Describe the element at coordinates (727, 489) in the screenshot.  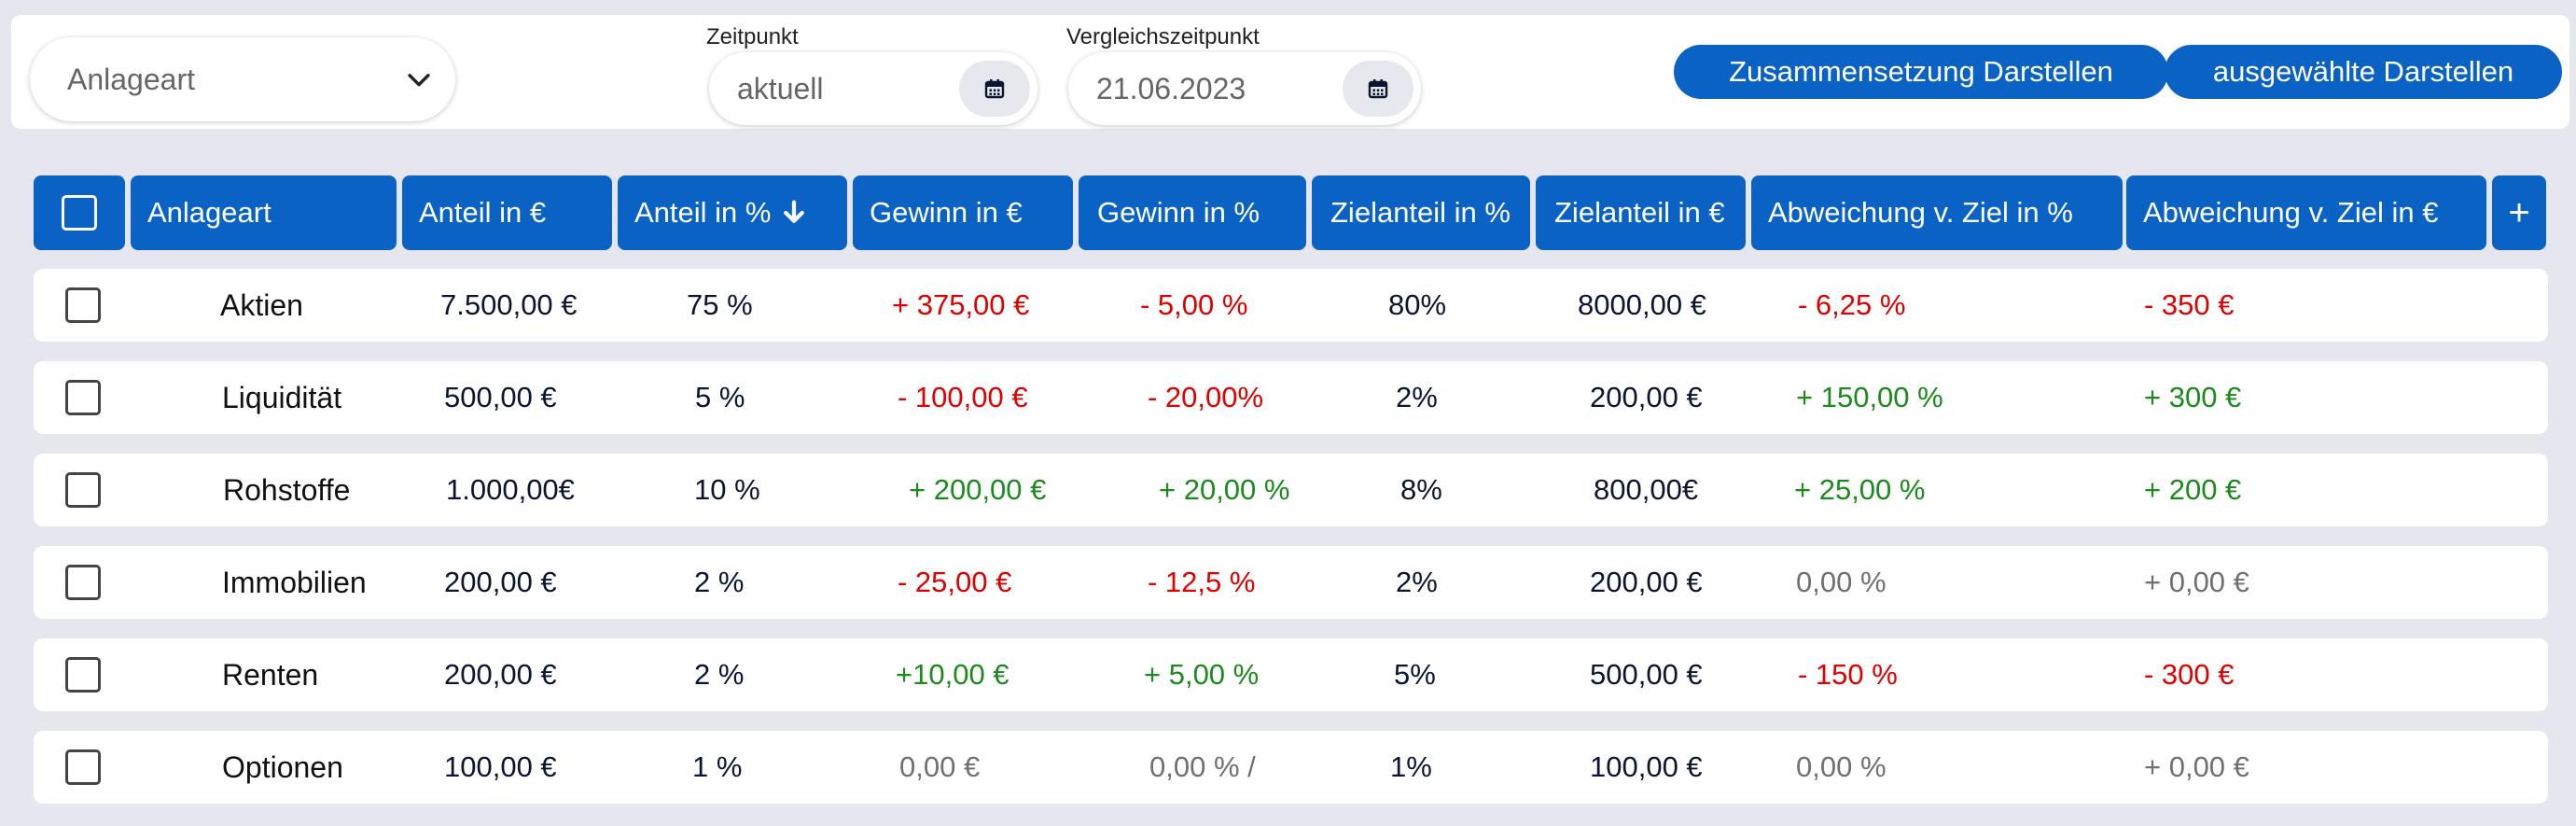
I see `cell-anteil-pct: 10 %` at that location.